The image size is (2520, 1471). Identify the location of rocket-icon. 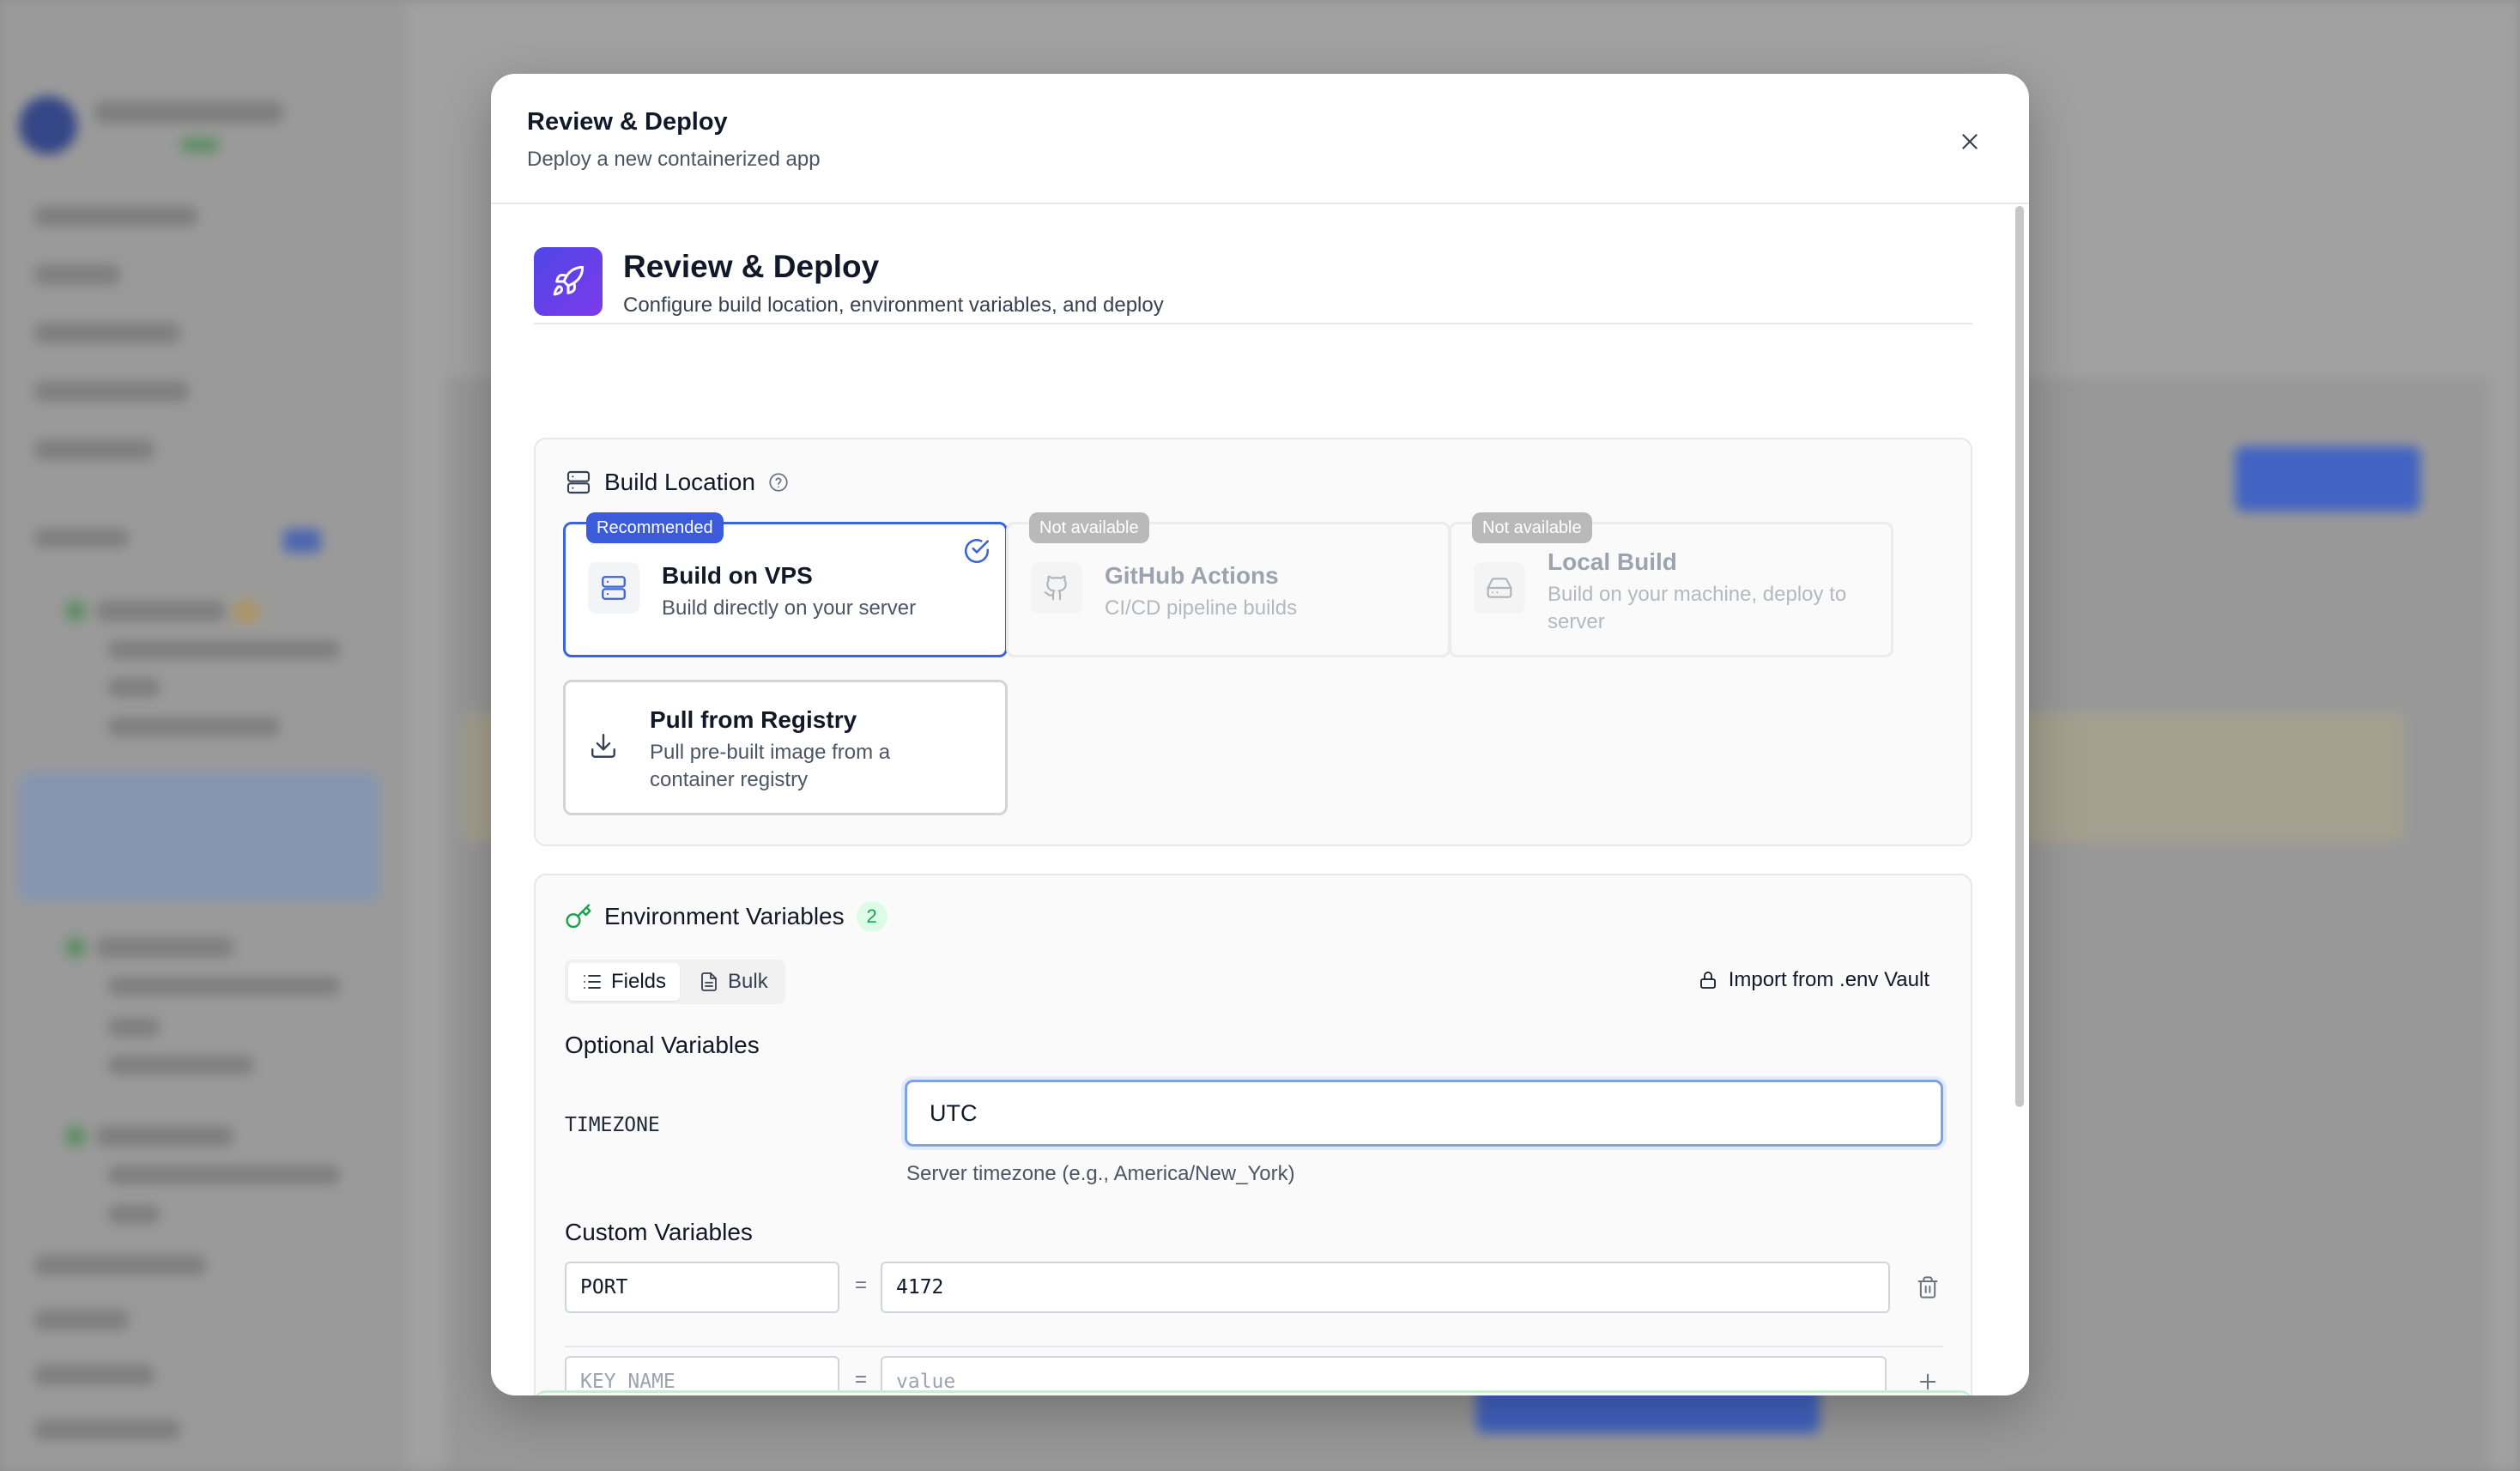
(569, 281).